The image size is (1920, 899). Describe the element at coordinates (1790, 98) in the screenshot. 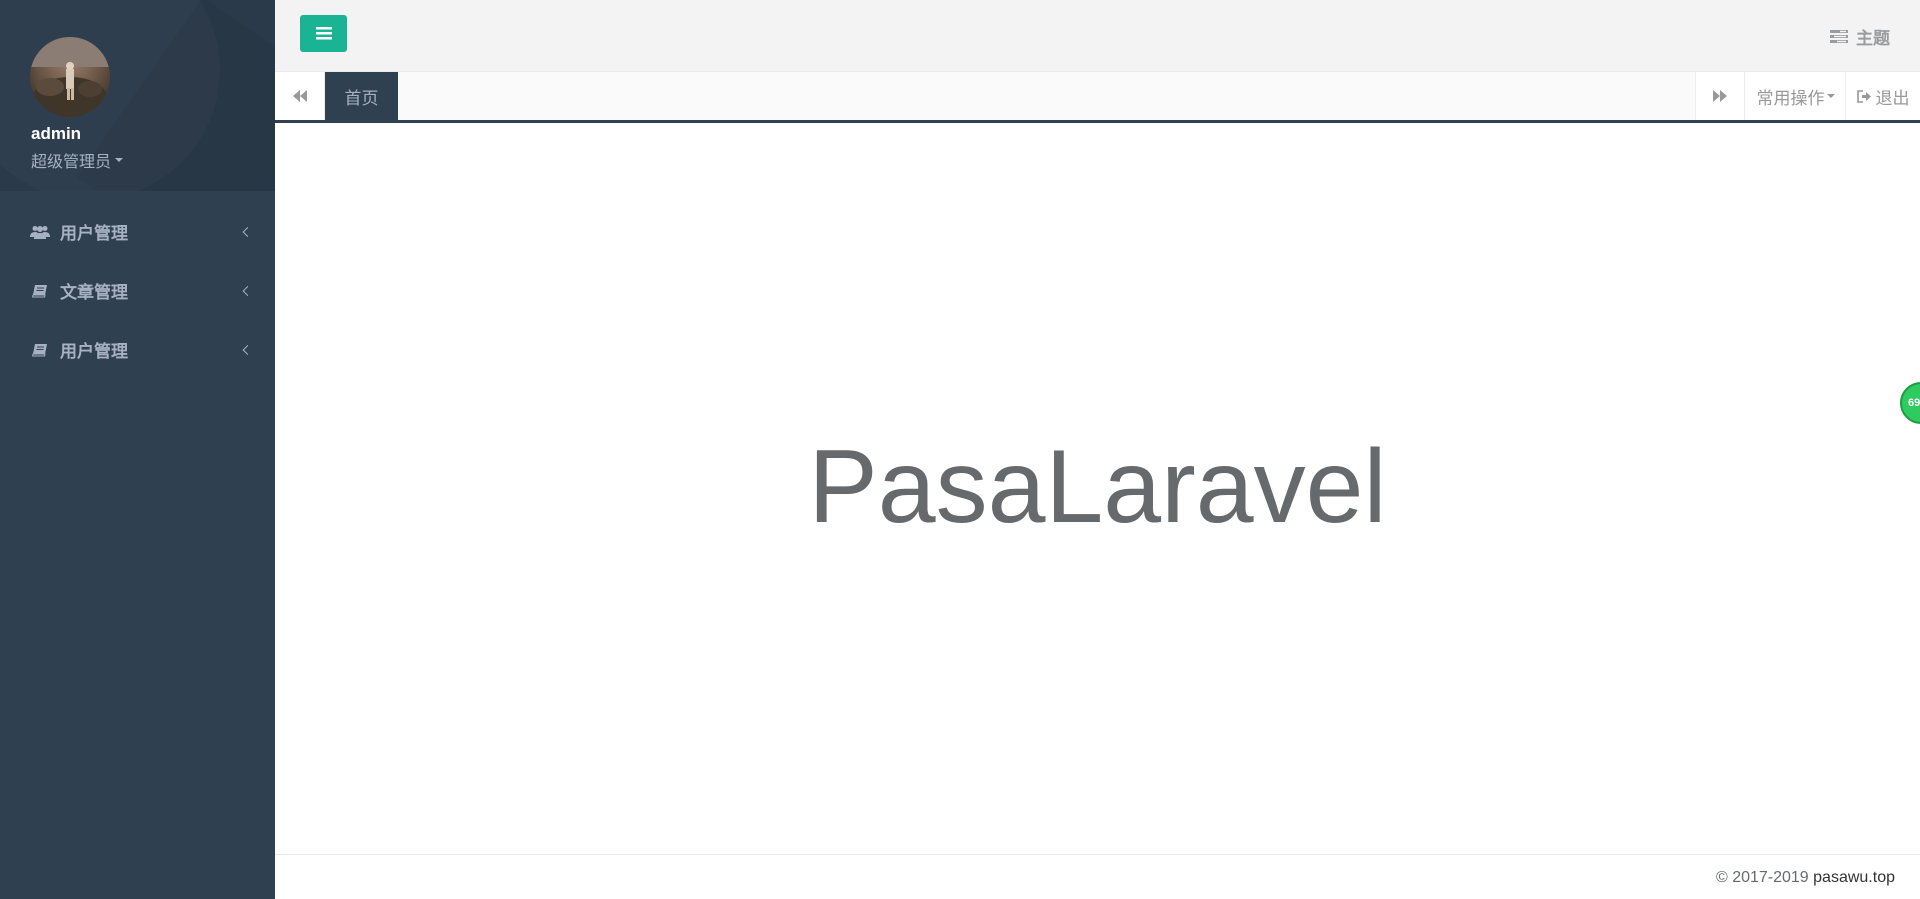

I see `common-operations-label: 常用操作` at that location.